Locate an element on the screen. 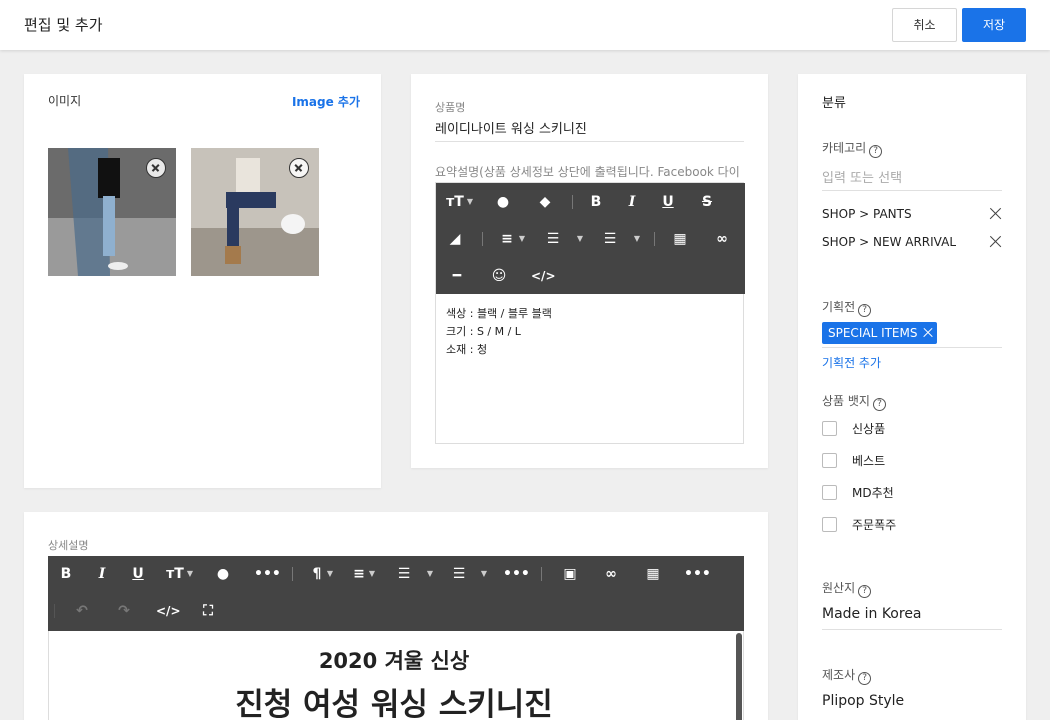 This screenshot has width=1050, height=720. summary-content: 색상 : 블랙 / 블루 블랙 크기 : S / M / L 소재 : 청 is located at coordinates (499, 332).